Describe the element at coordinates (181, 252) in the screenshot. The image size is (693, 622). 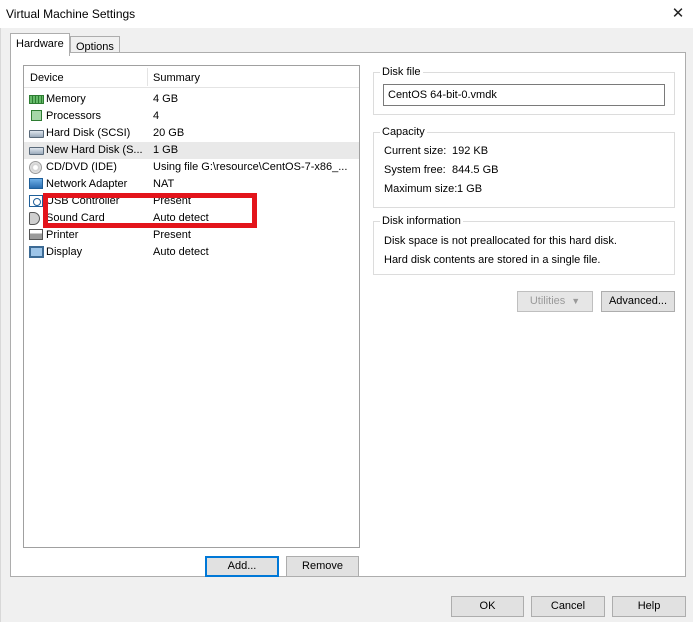
I see `device-summary: Auto detect` at that location.